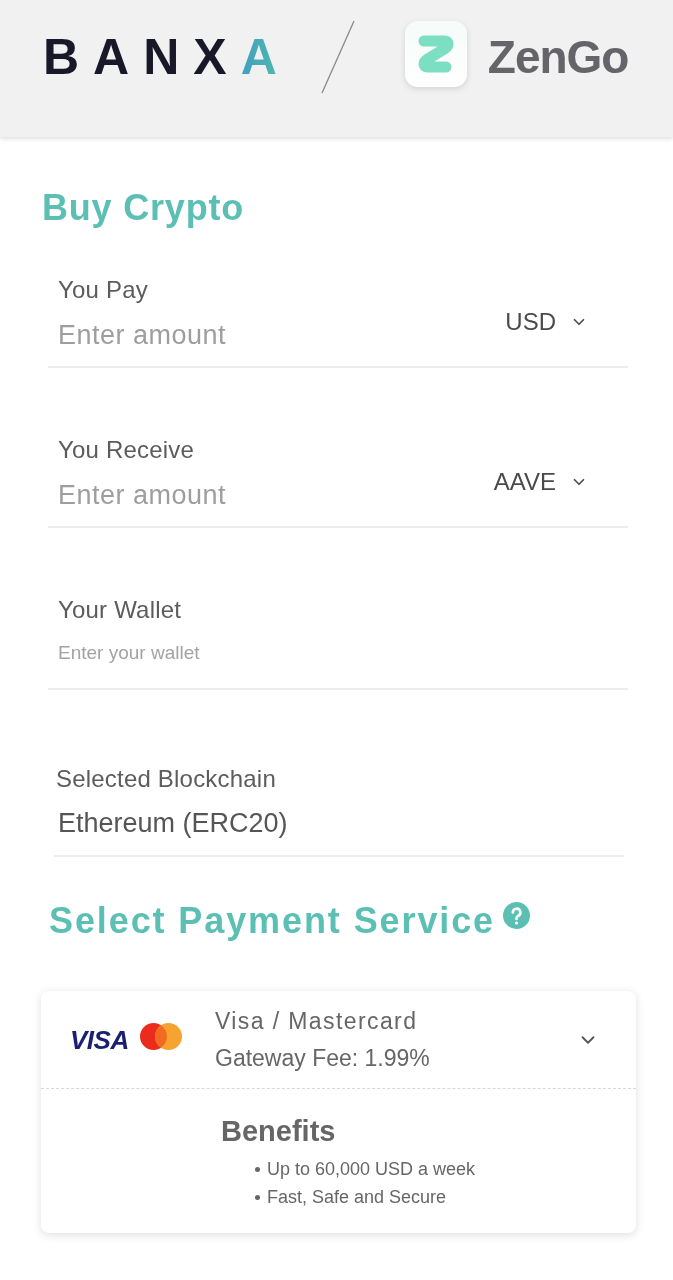 This screenshot has width=673, height=1280. Describe the element at coordinates (102, 290) in the screenshot. I see `field-label: You Pay` at that location.